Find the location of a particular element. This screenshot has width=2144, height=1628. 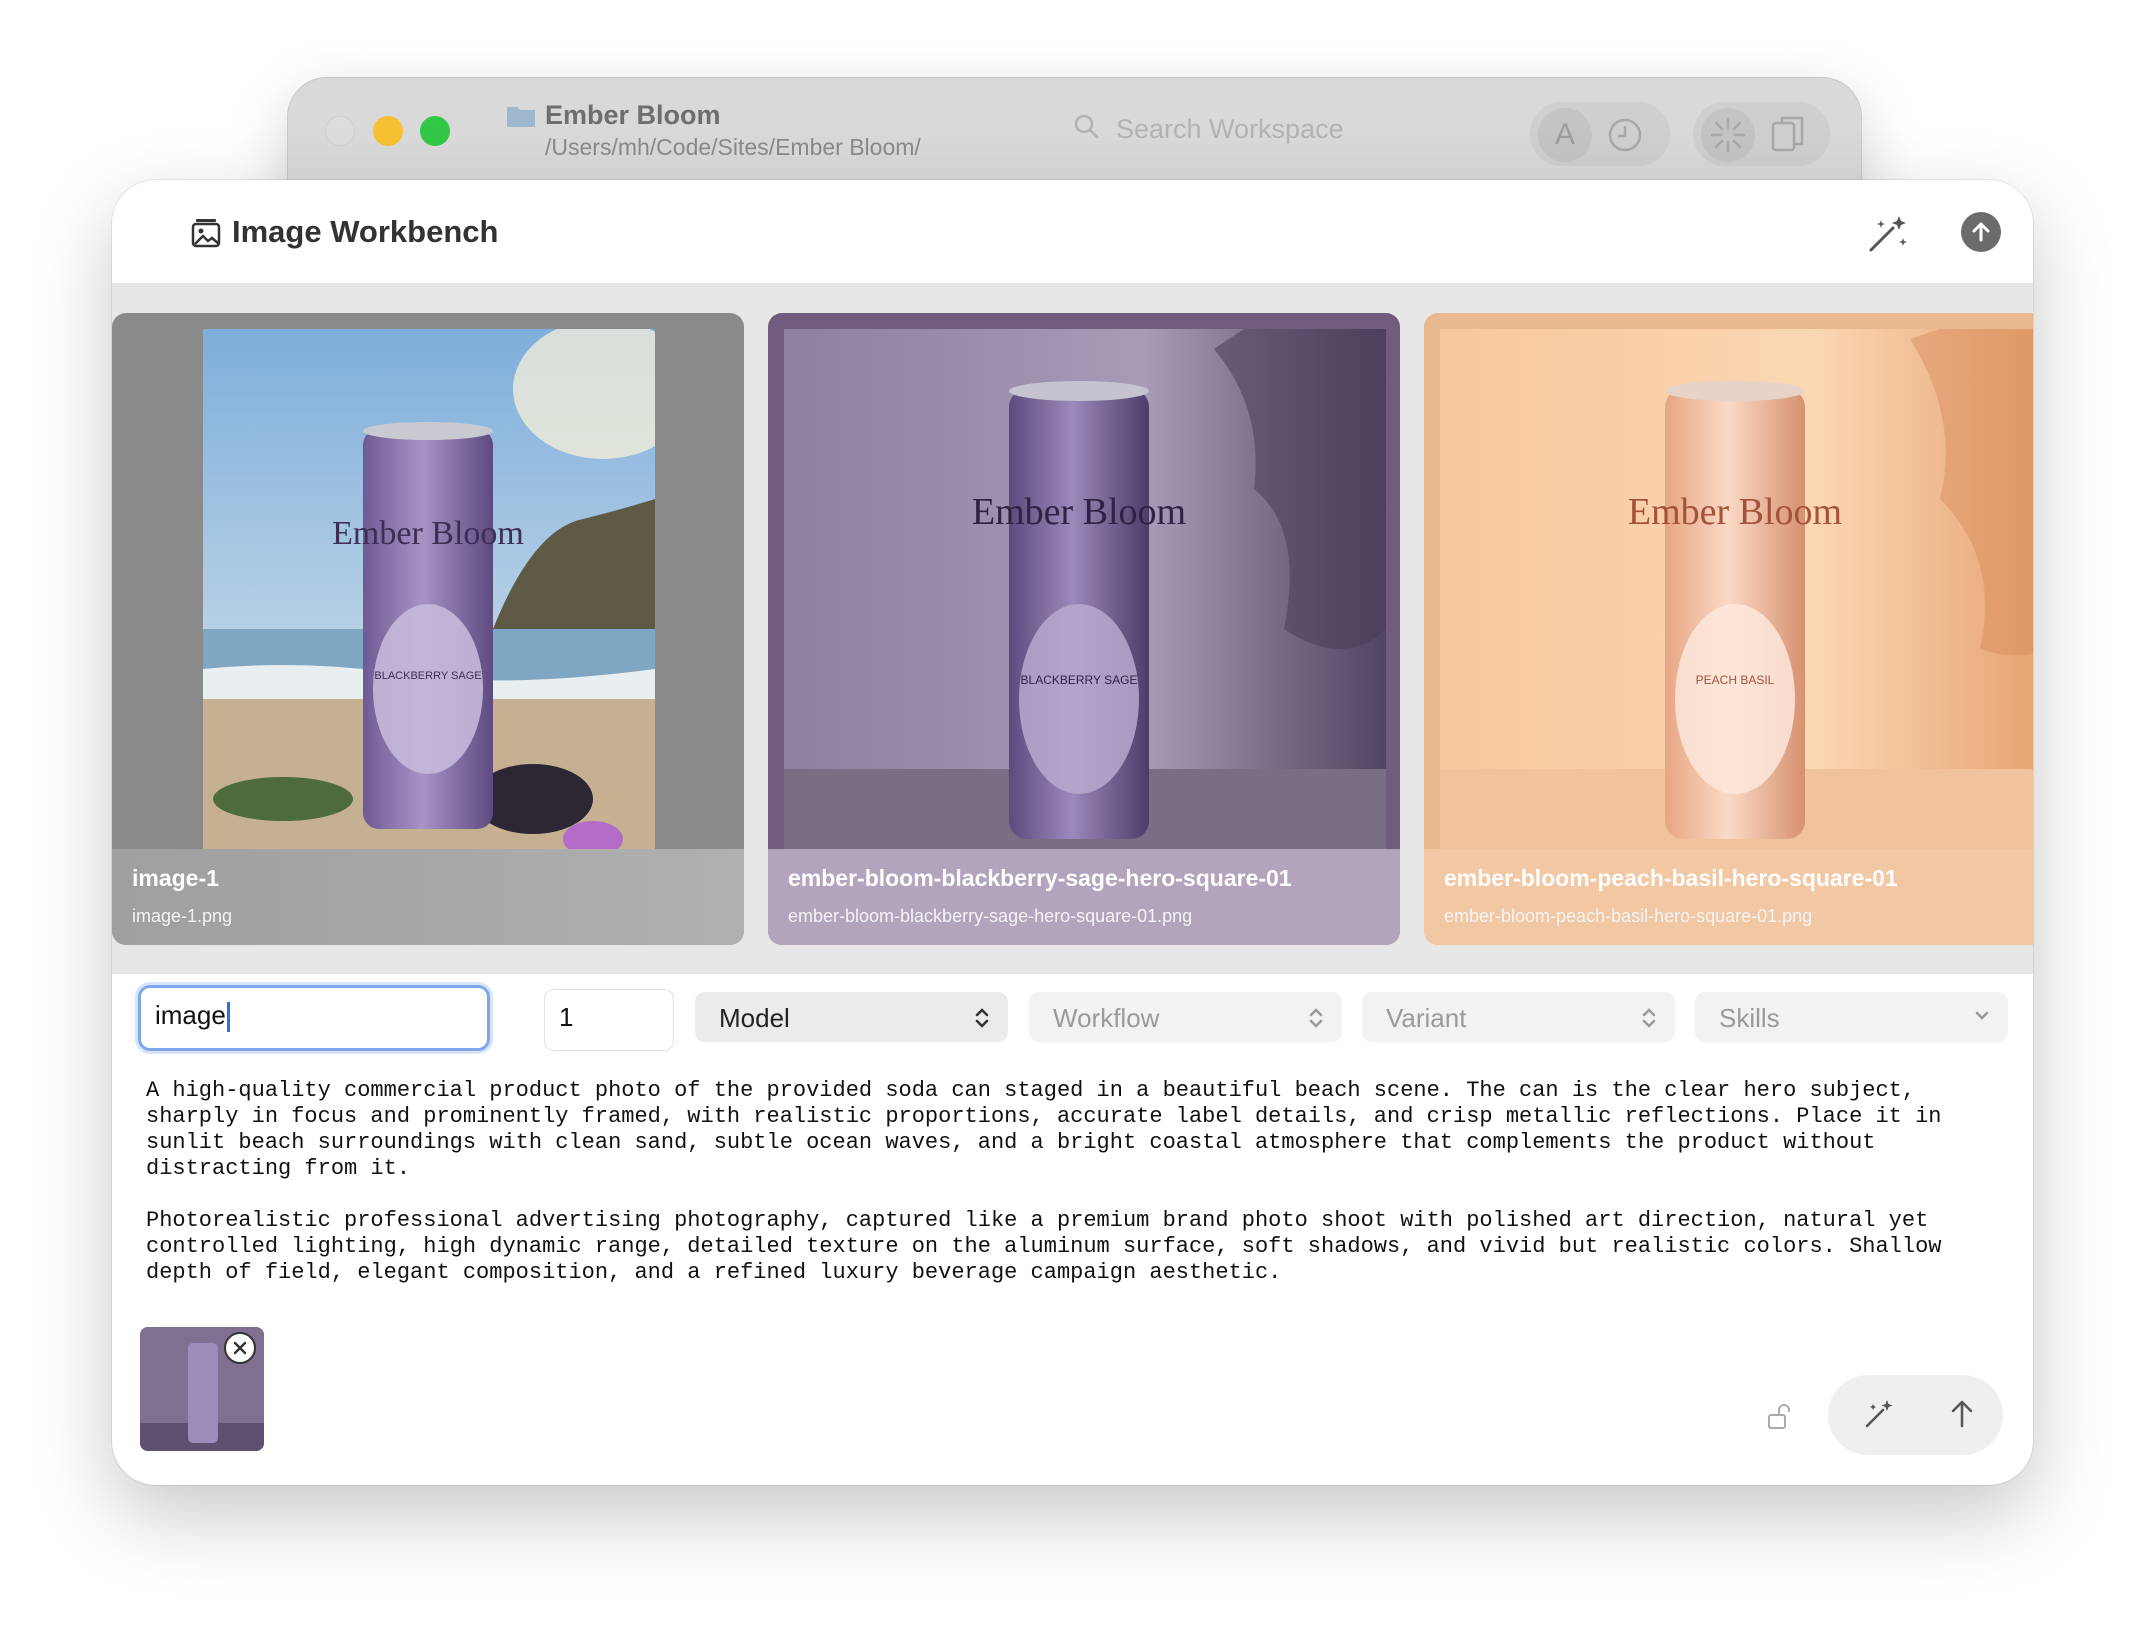

project-name: Ember Bloom is located at coordinates (633, 115).